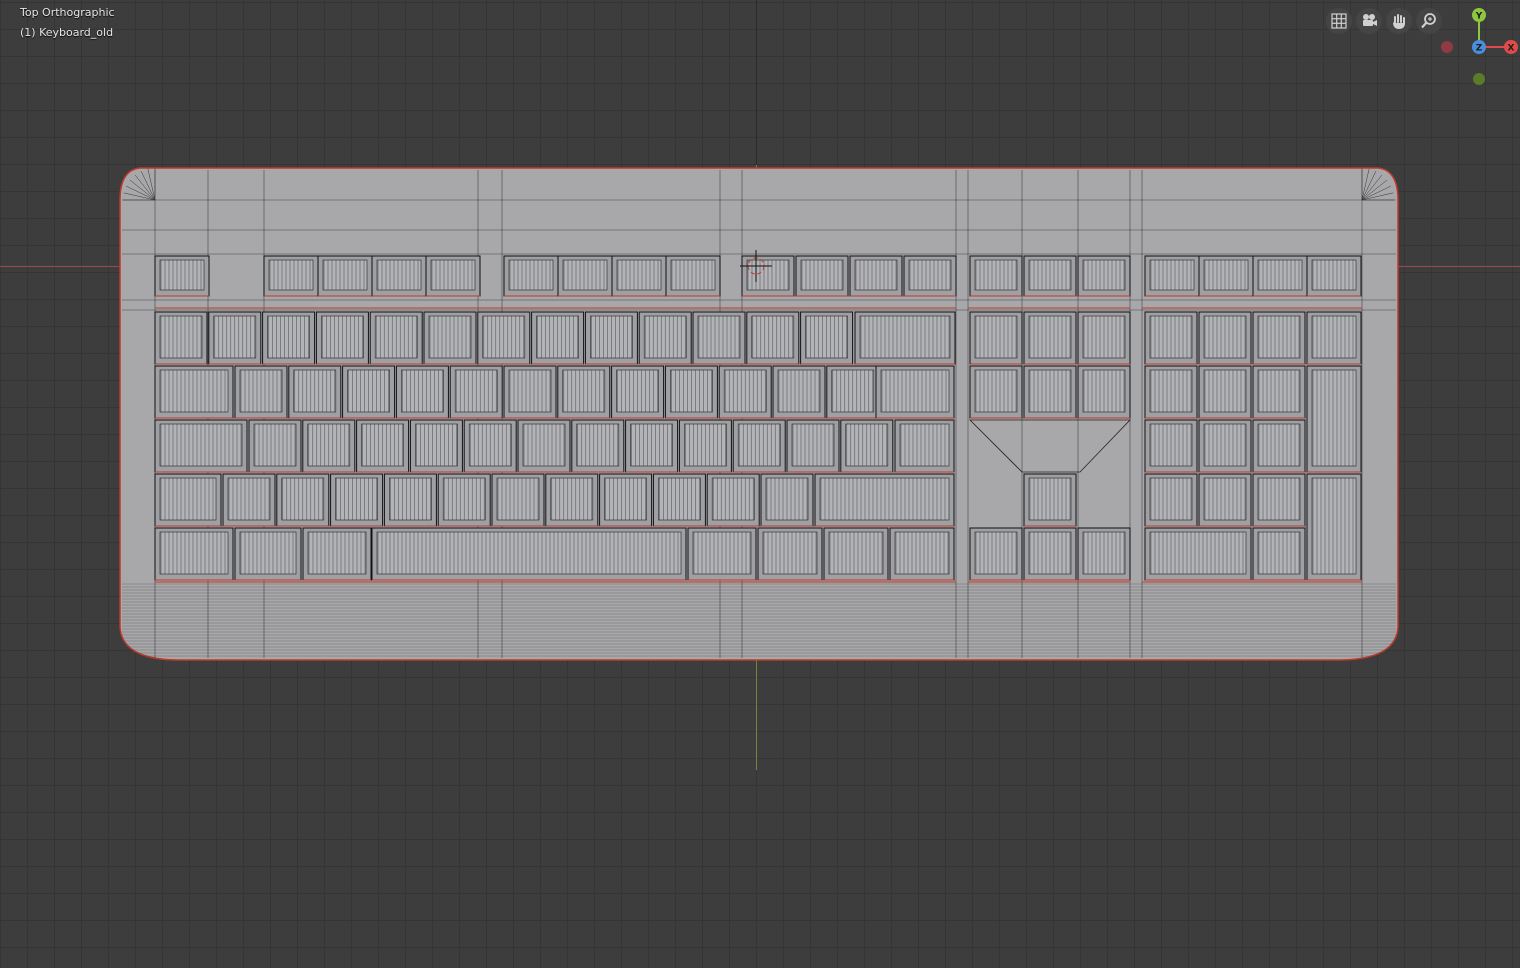 The width and height of the screenshot is (1520, 968). What do you see at coordinates (67, 32) in the screenshot?
I see `active-object-label: (1) Keyboard_old` at bounding box center [67, 32].